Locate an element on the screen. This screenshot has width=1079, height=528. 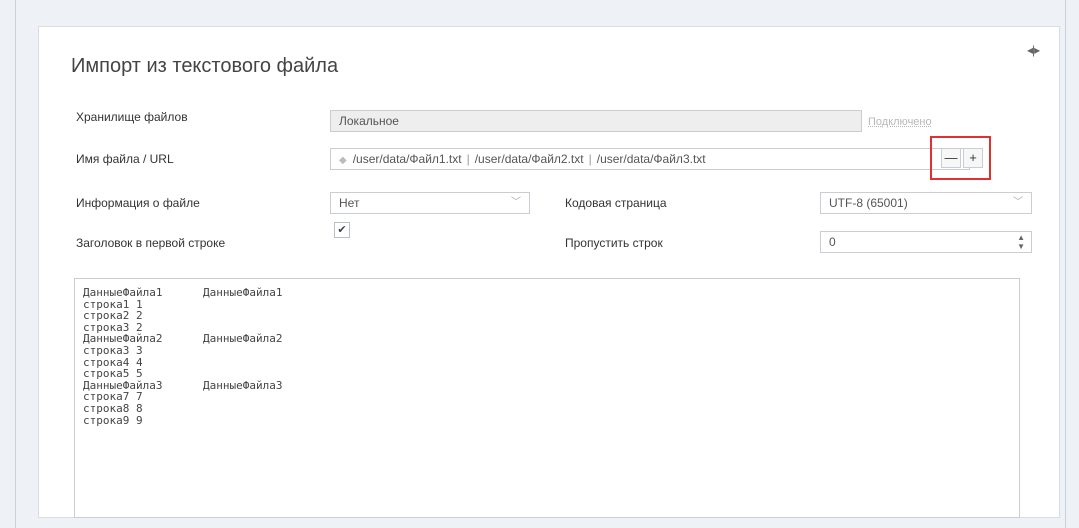
file-path: /user/data/Файл1.txt is located at coordinates (407, 159).